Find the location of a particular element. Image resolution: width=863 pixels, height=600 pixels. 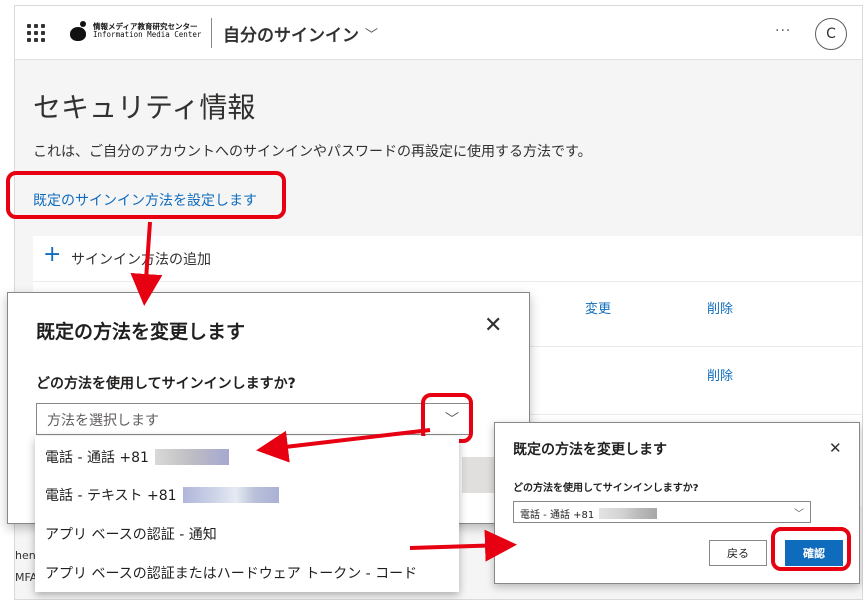

back-button: 戻る is located at coordinates (738, 553).